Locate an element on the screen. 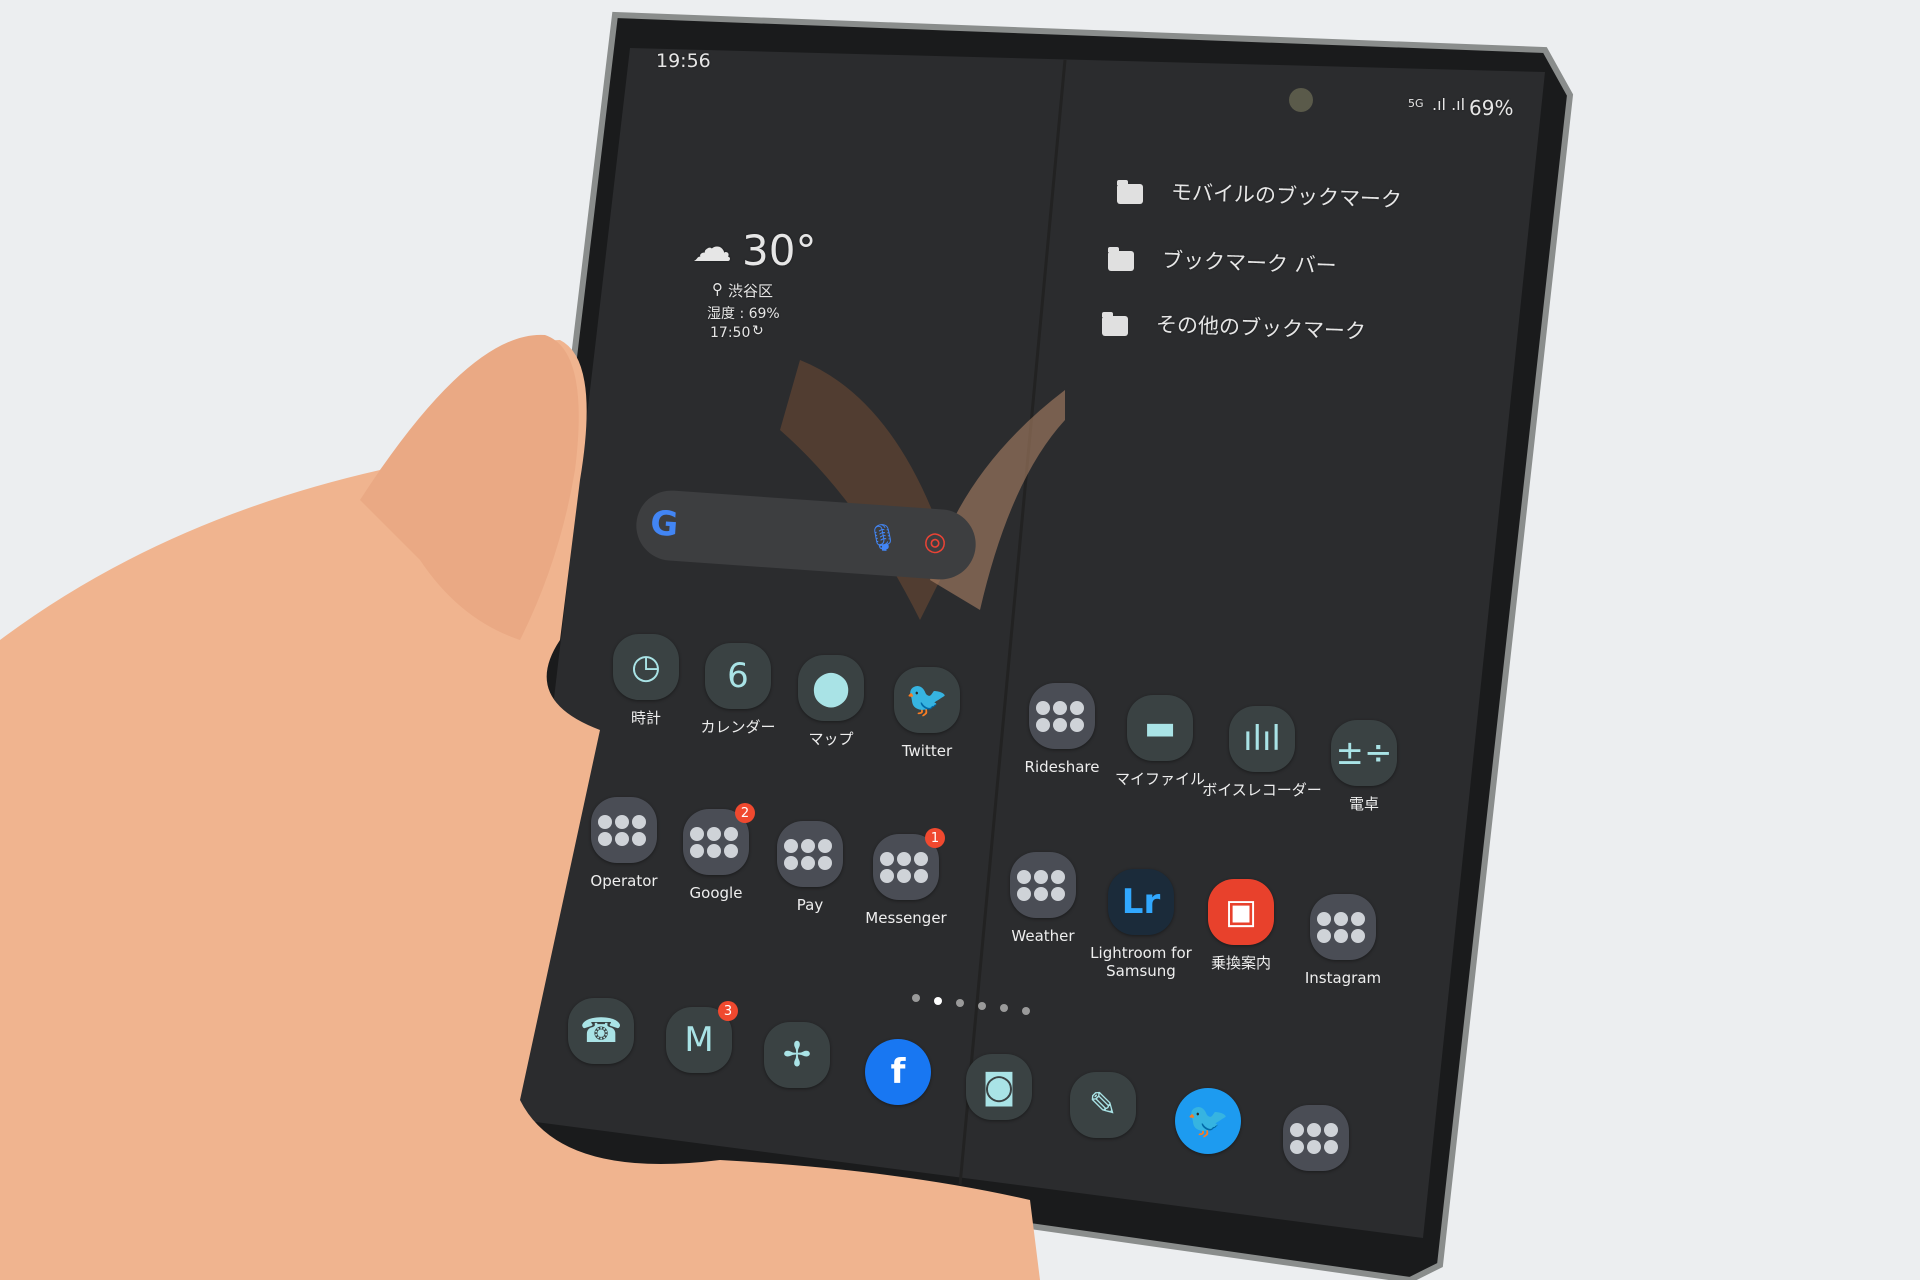 This screenshot has width=1920, height=1280. app-icon-5: ▬ is located at coordinates (1160, 728).